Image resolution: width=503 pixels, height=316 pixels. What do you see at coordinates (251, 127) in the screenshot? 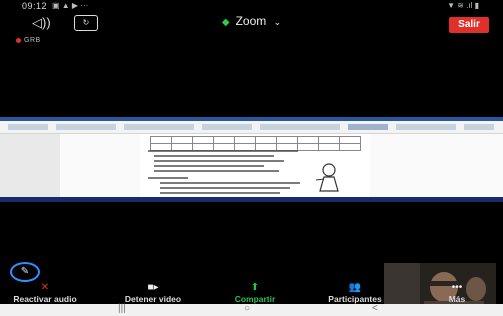
I see `word-ribbon` at bounding box center [251, 127].